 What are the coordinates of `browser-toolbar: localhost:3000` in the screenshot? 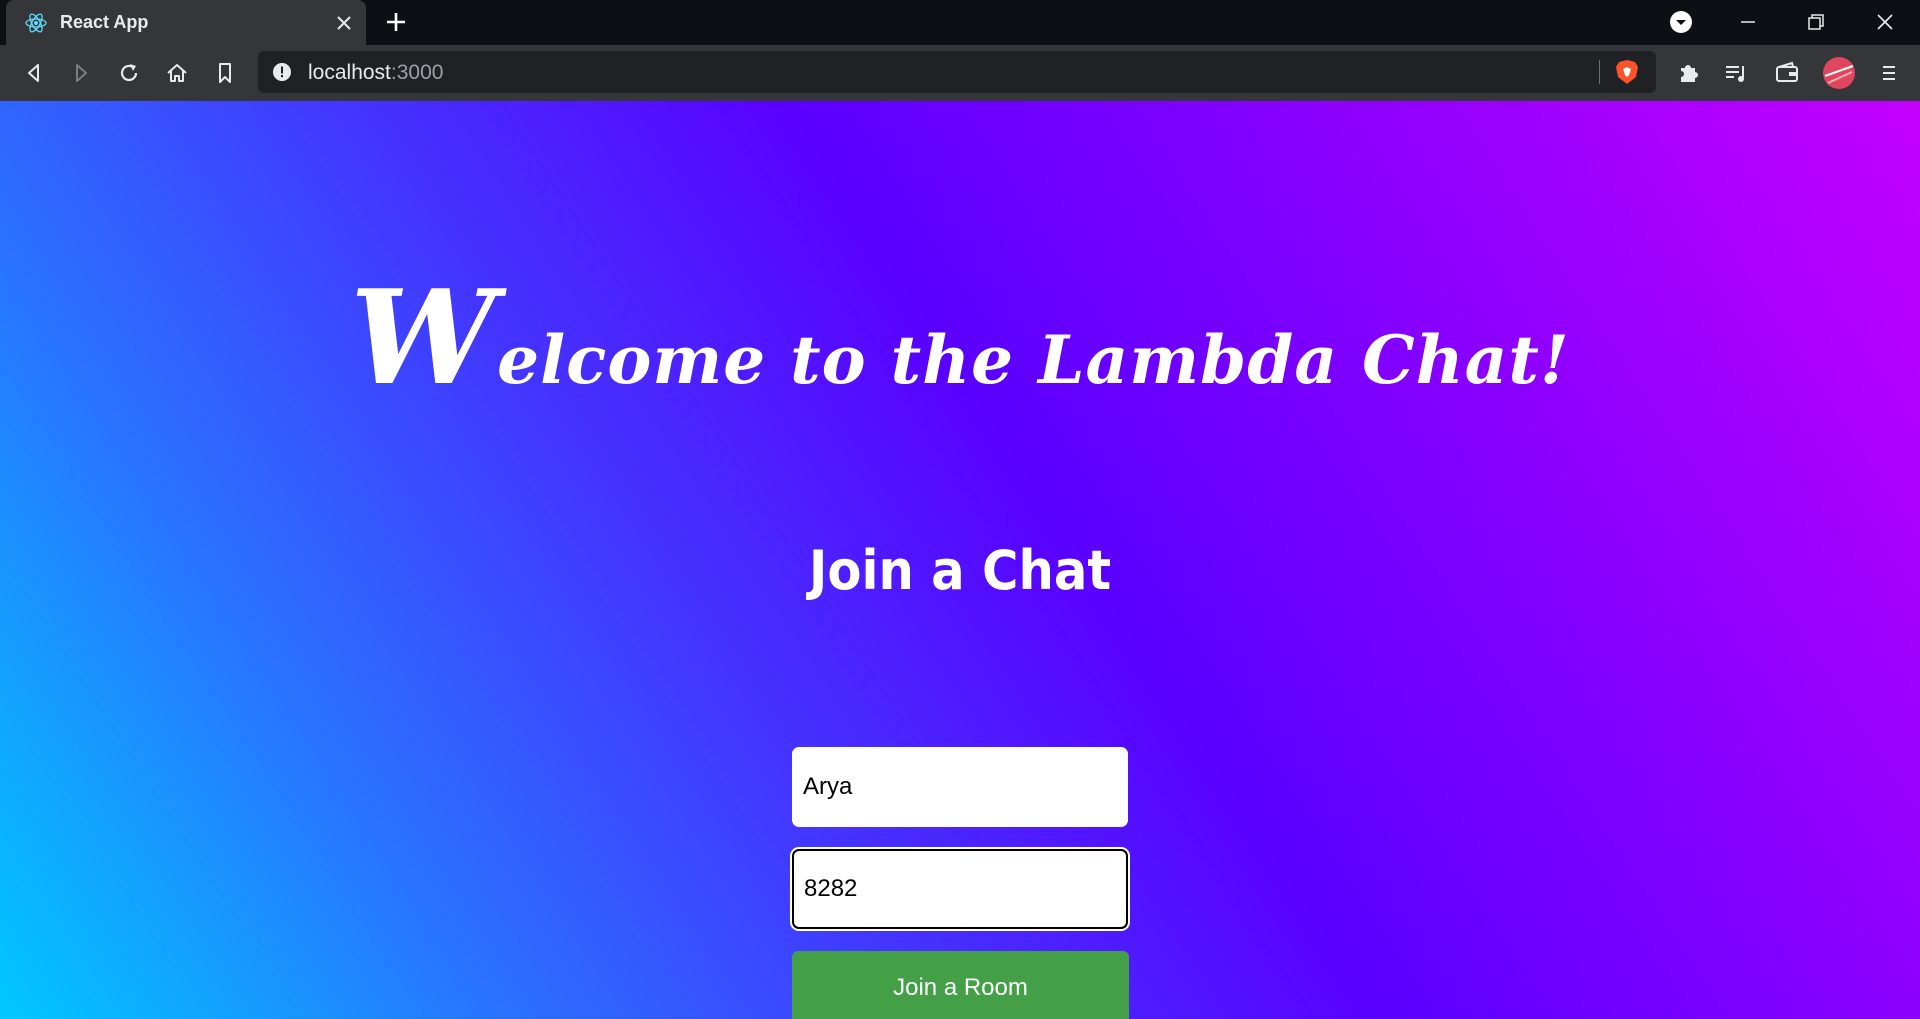 It's located at (960, 73).